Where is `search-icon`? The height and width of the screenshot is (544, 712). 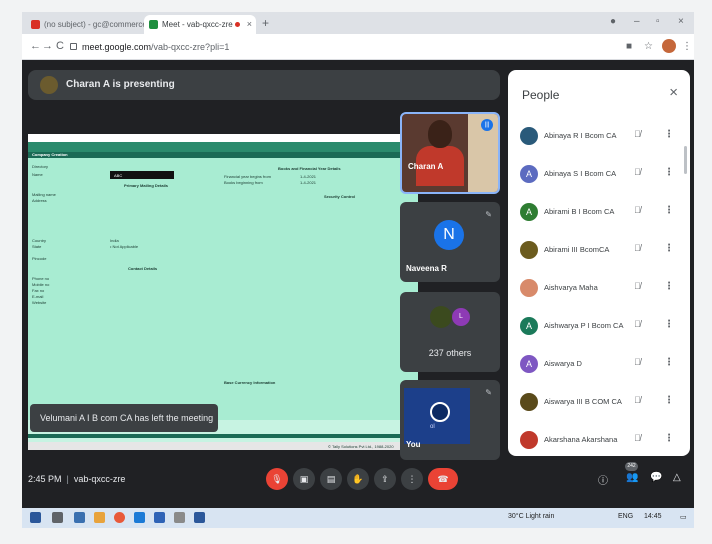 search-icon is located at coordinates (57, 517).